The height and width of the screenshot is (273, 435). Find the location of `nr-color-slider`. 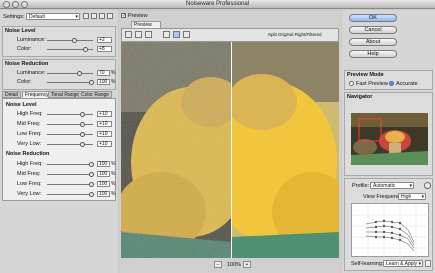

nr-color-slider is located at coordinates (70, 82).